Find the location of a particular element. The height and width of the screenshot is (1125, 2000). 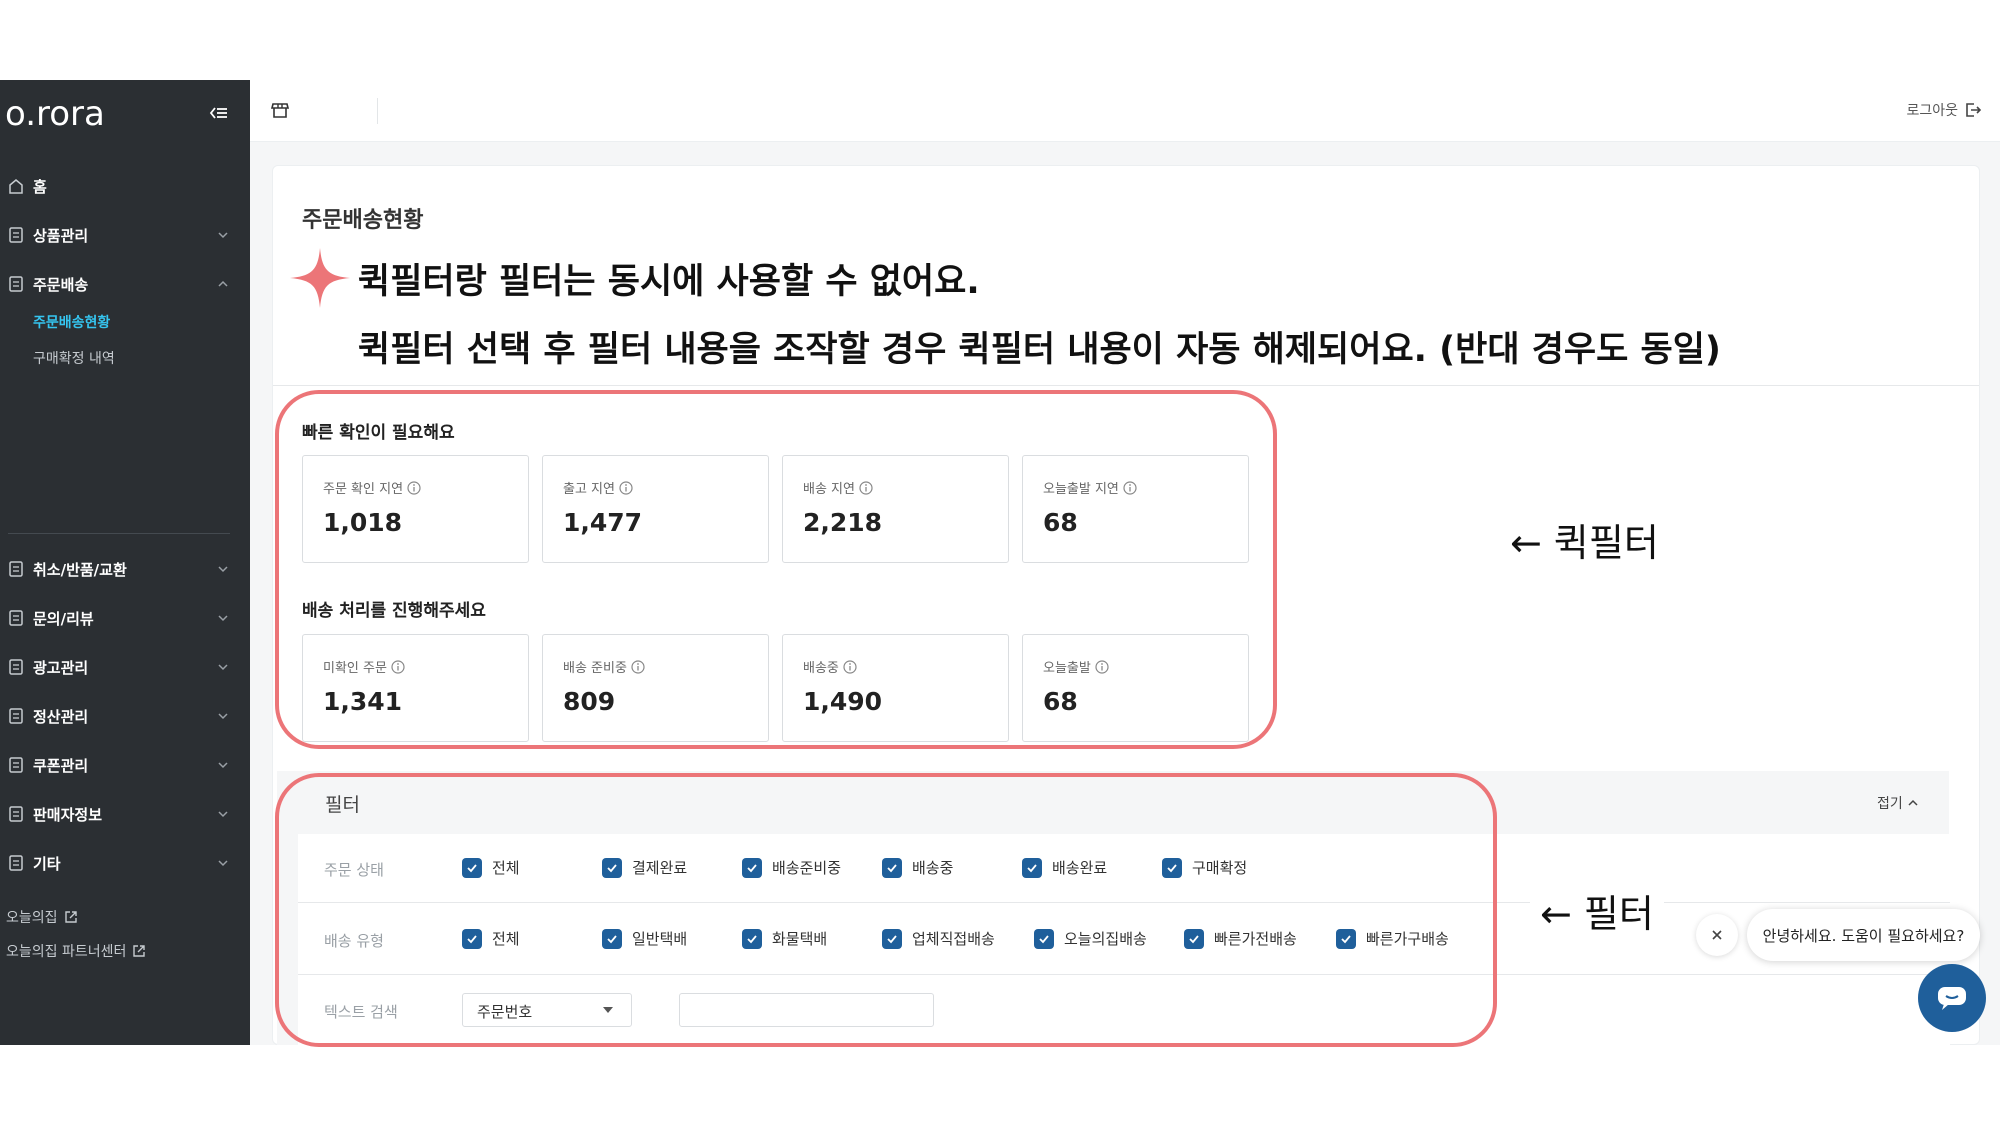

sidebar-item-ads: 광고관리 is located at coordinates (125, 667).